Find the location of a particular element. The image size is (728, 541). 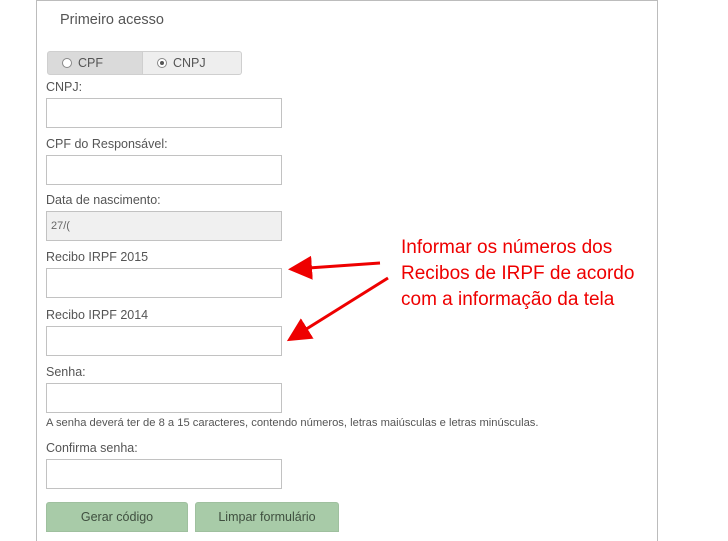

annotation-line-3: com a informação da tela is located at coordinates (508, 299).